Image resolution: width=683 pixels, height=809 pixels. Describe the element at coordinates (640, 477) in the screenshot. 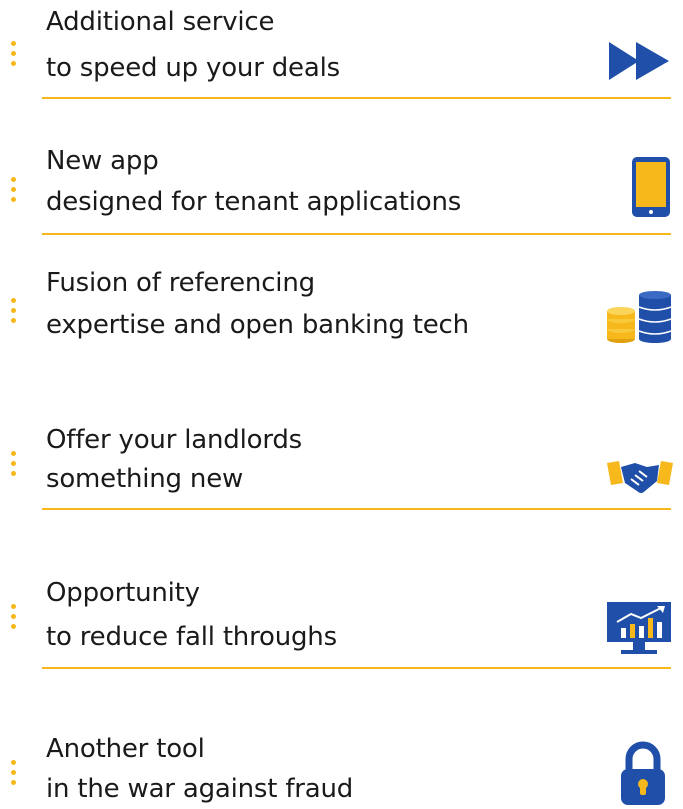

I see `handshake-icon` at that location.